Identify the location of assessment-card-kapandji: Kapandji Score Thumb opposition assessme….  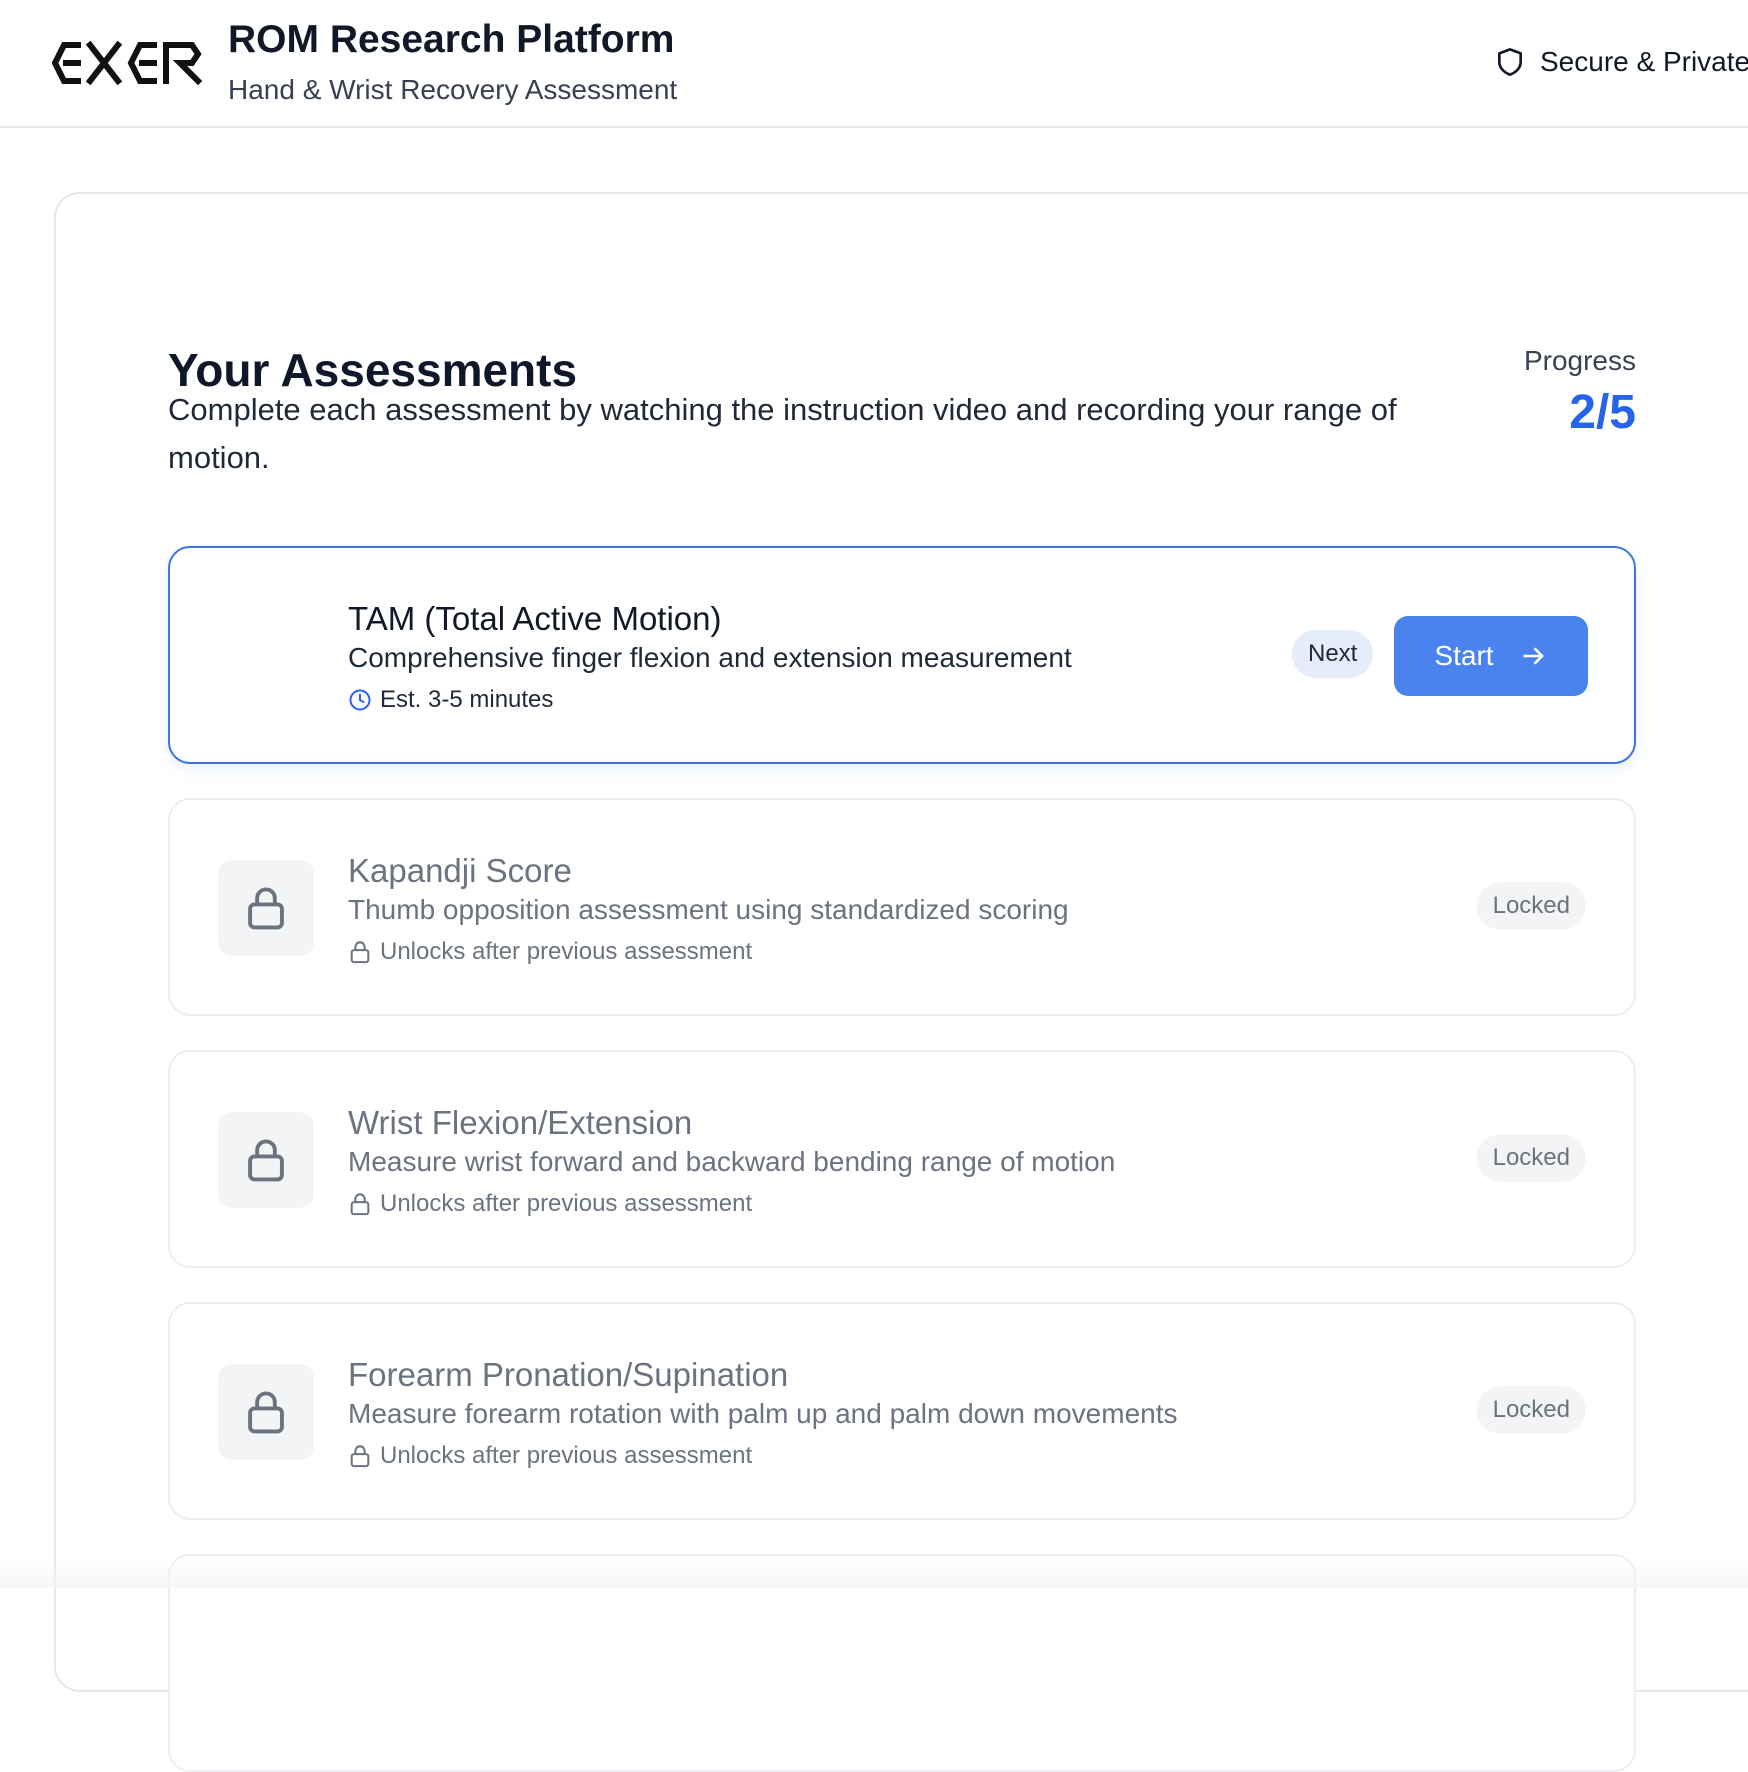
(902, 907).